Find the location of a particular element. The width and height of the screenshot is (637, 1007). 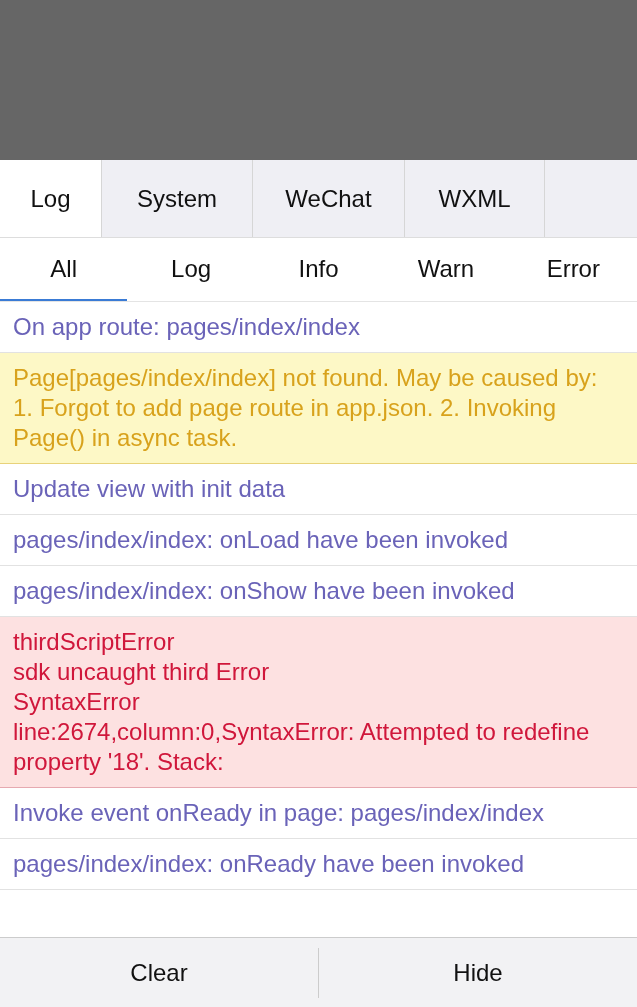

log-text: Update view with init data is located at coordinates (150, 489).